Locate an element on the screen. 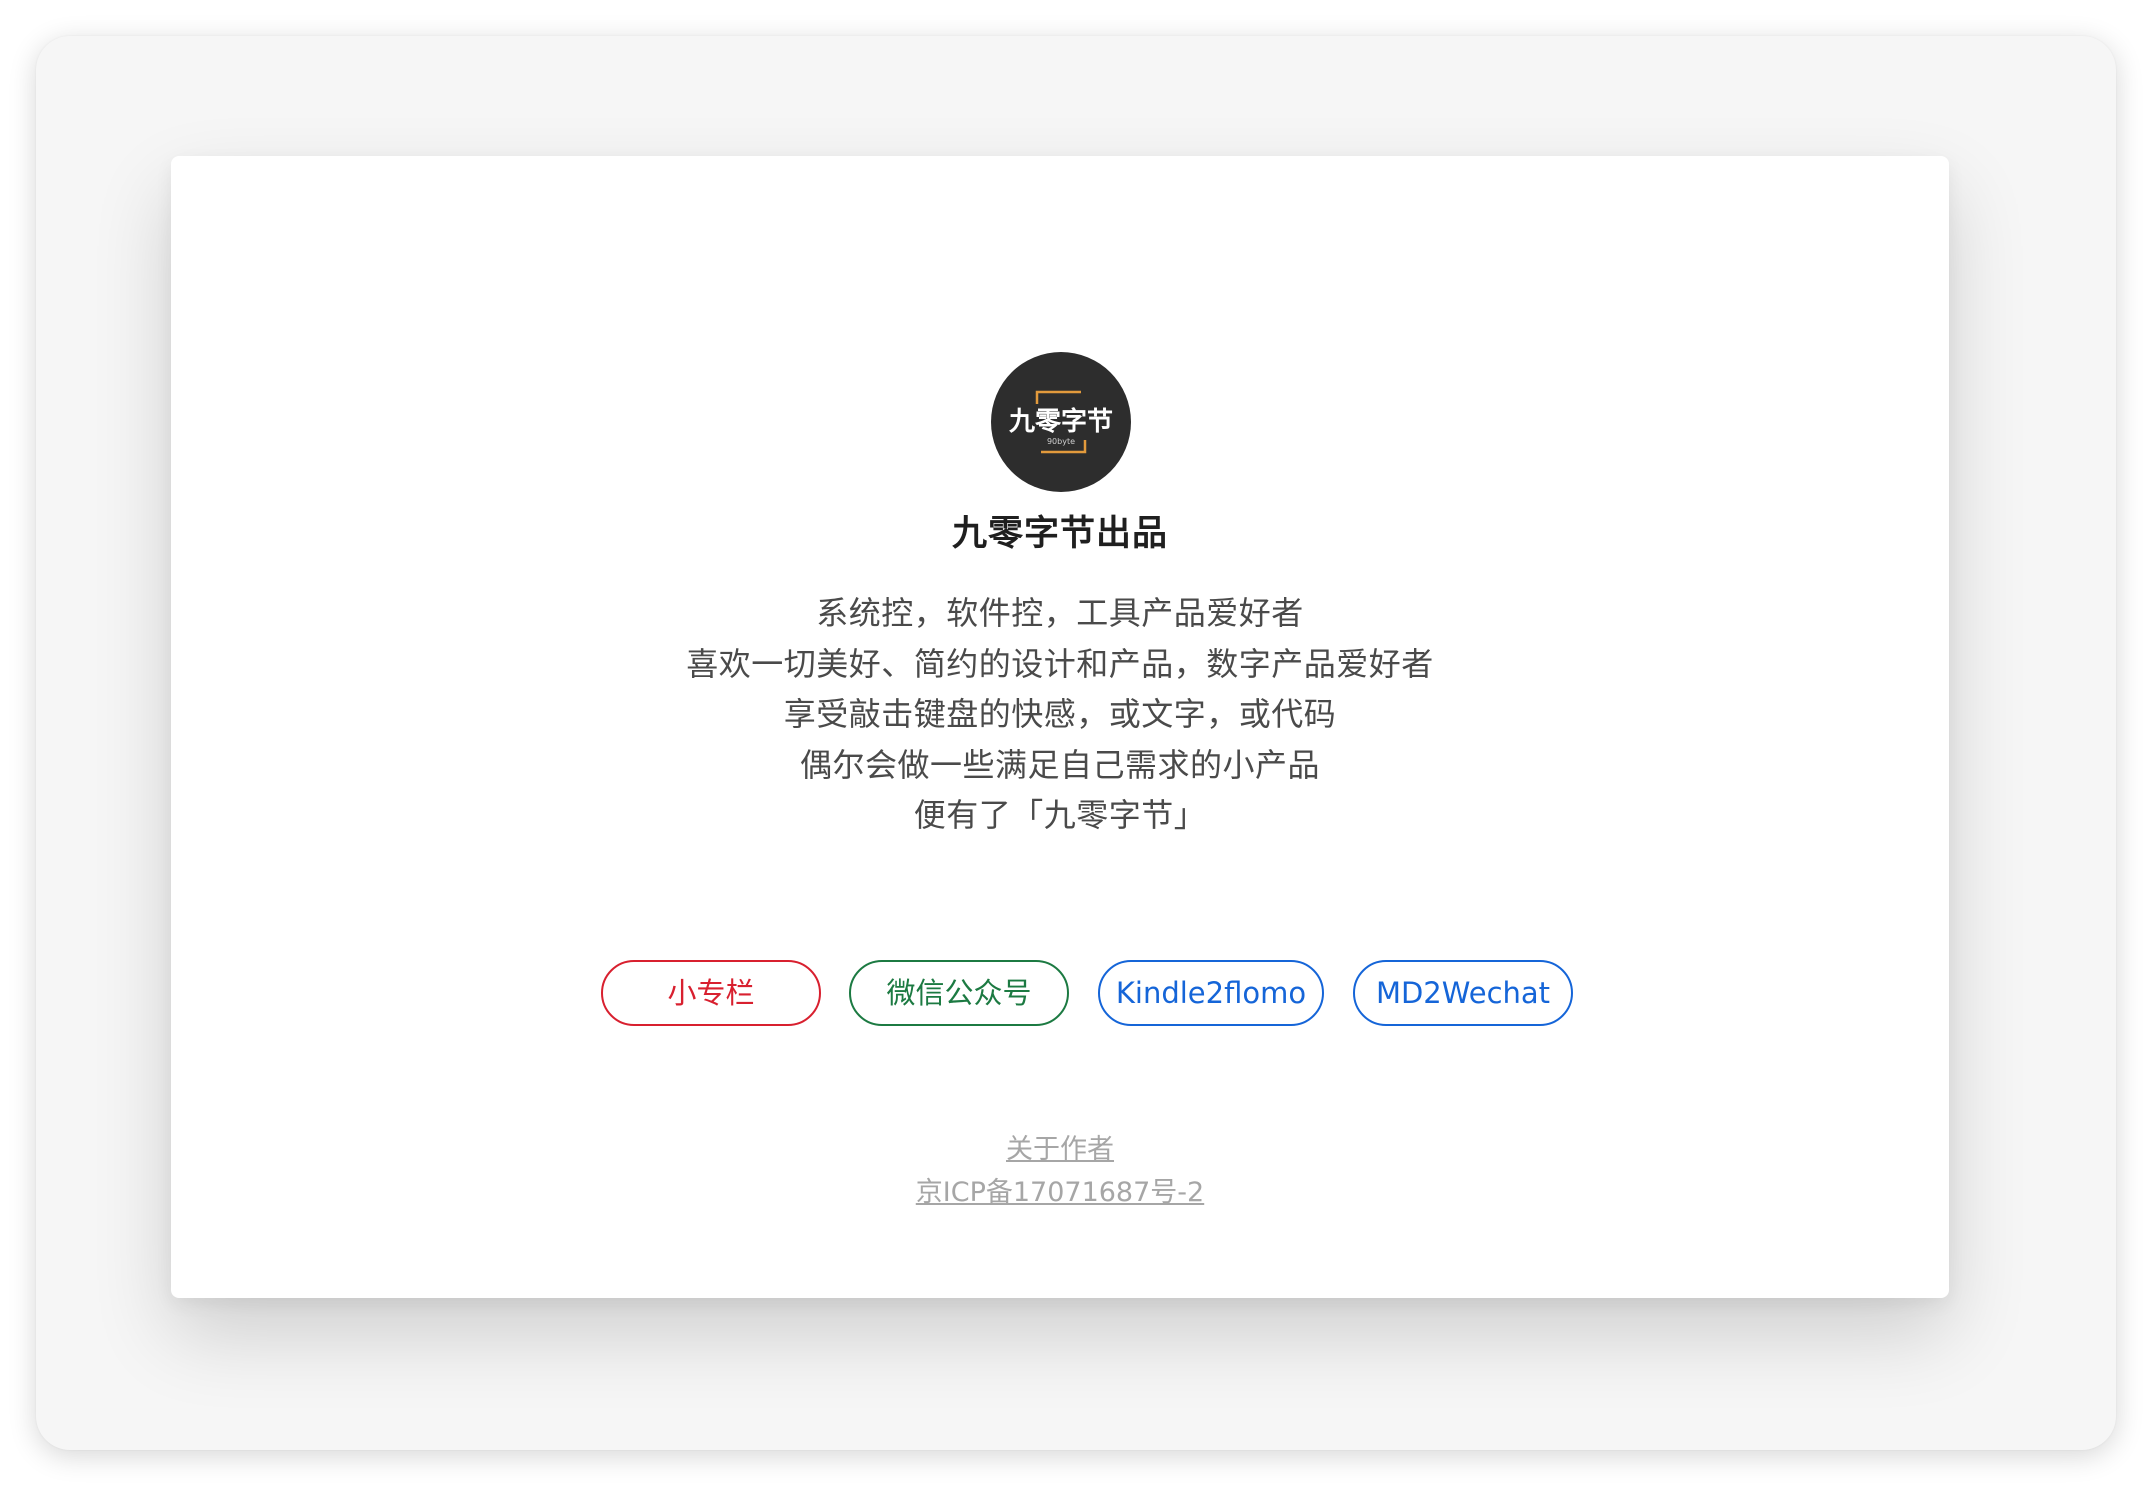  bio-line: 系统控，软件控，工具产品爱好者 is located at coordinates (1060, 613).